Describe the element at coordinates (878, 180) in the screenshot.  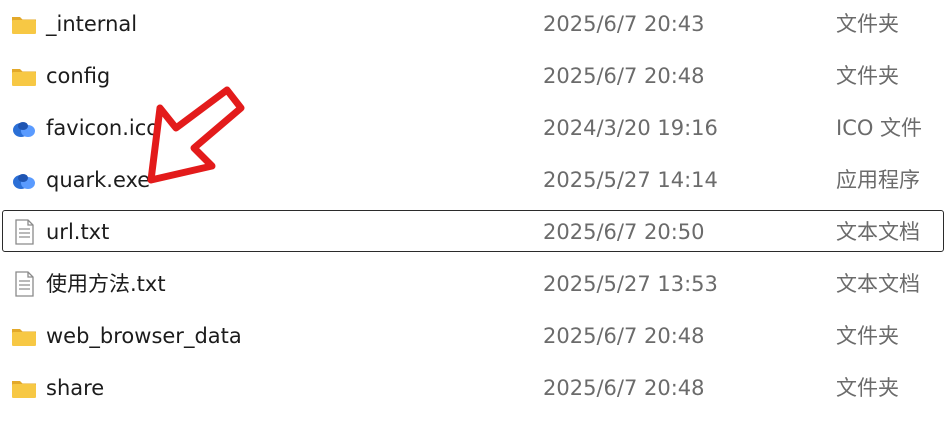
I see `file-type: 应用程序` at that location.